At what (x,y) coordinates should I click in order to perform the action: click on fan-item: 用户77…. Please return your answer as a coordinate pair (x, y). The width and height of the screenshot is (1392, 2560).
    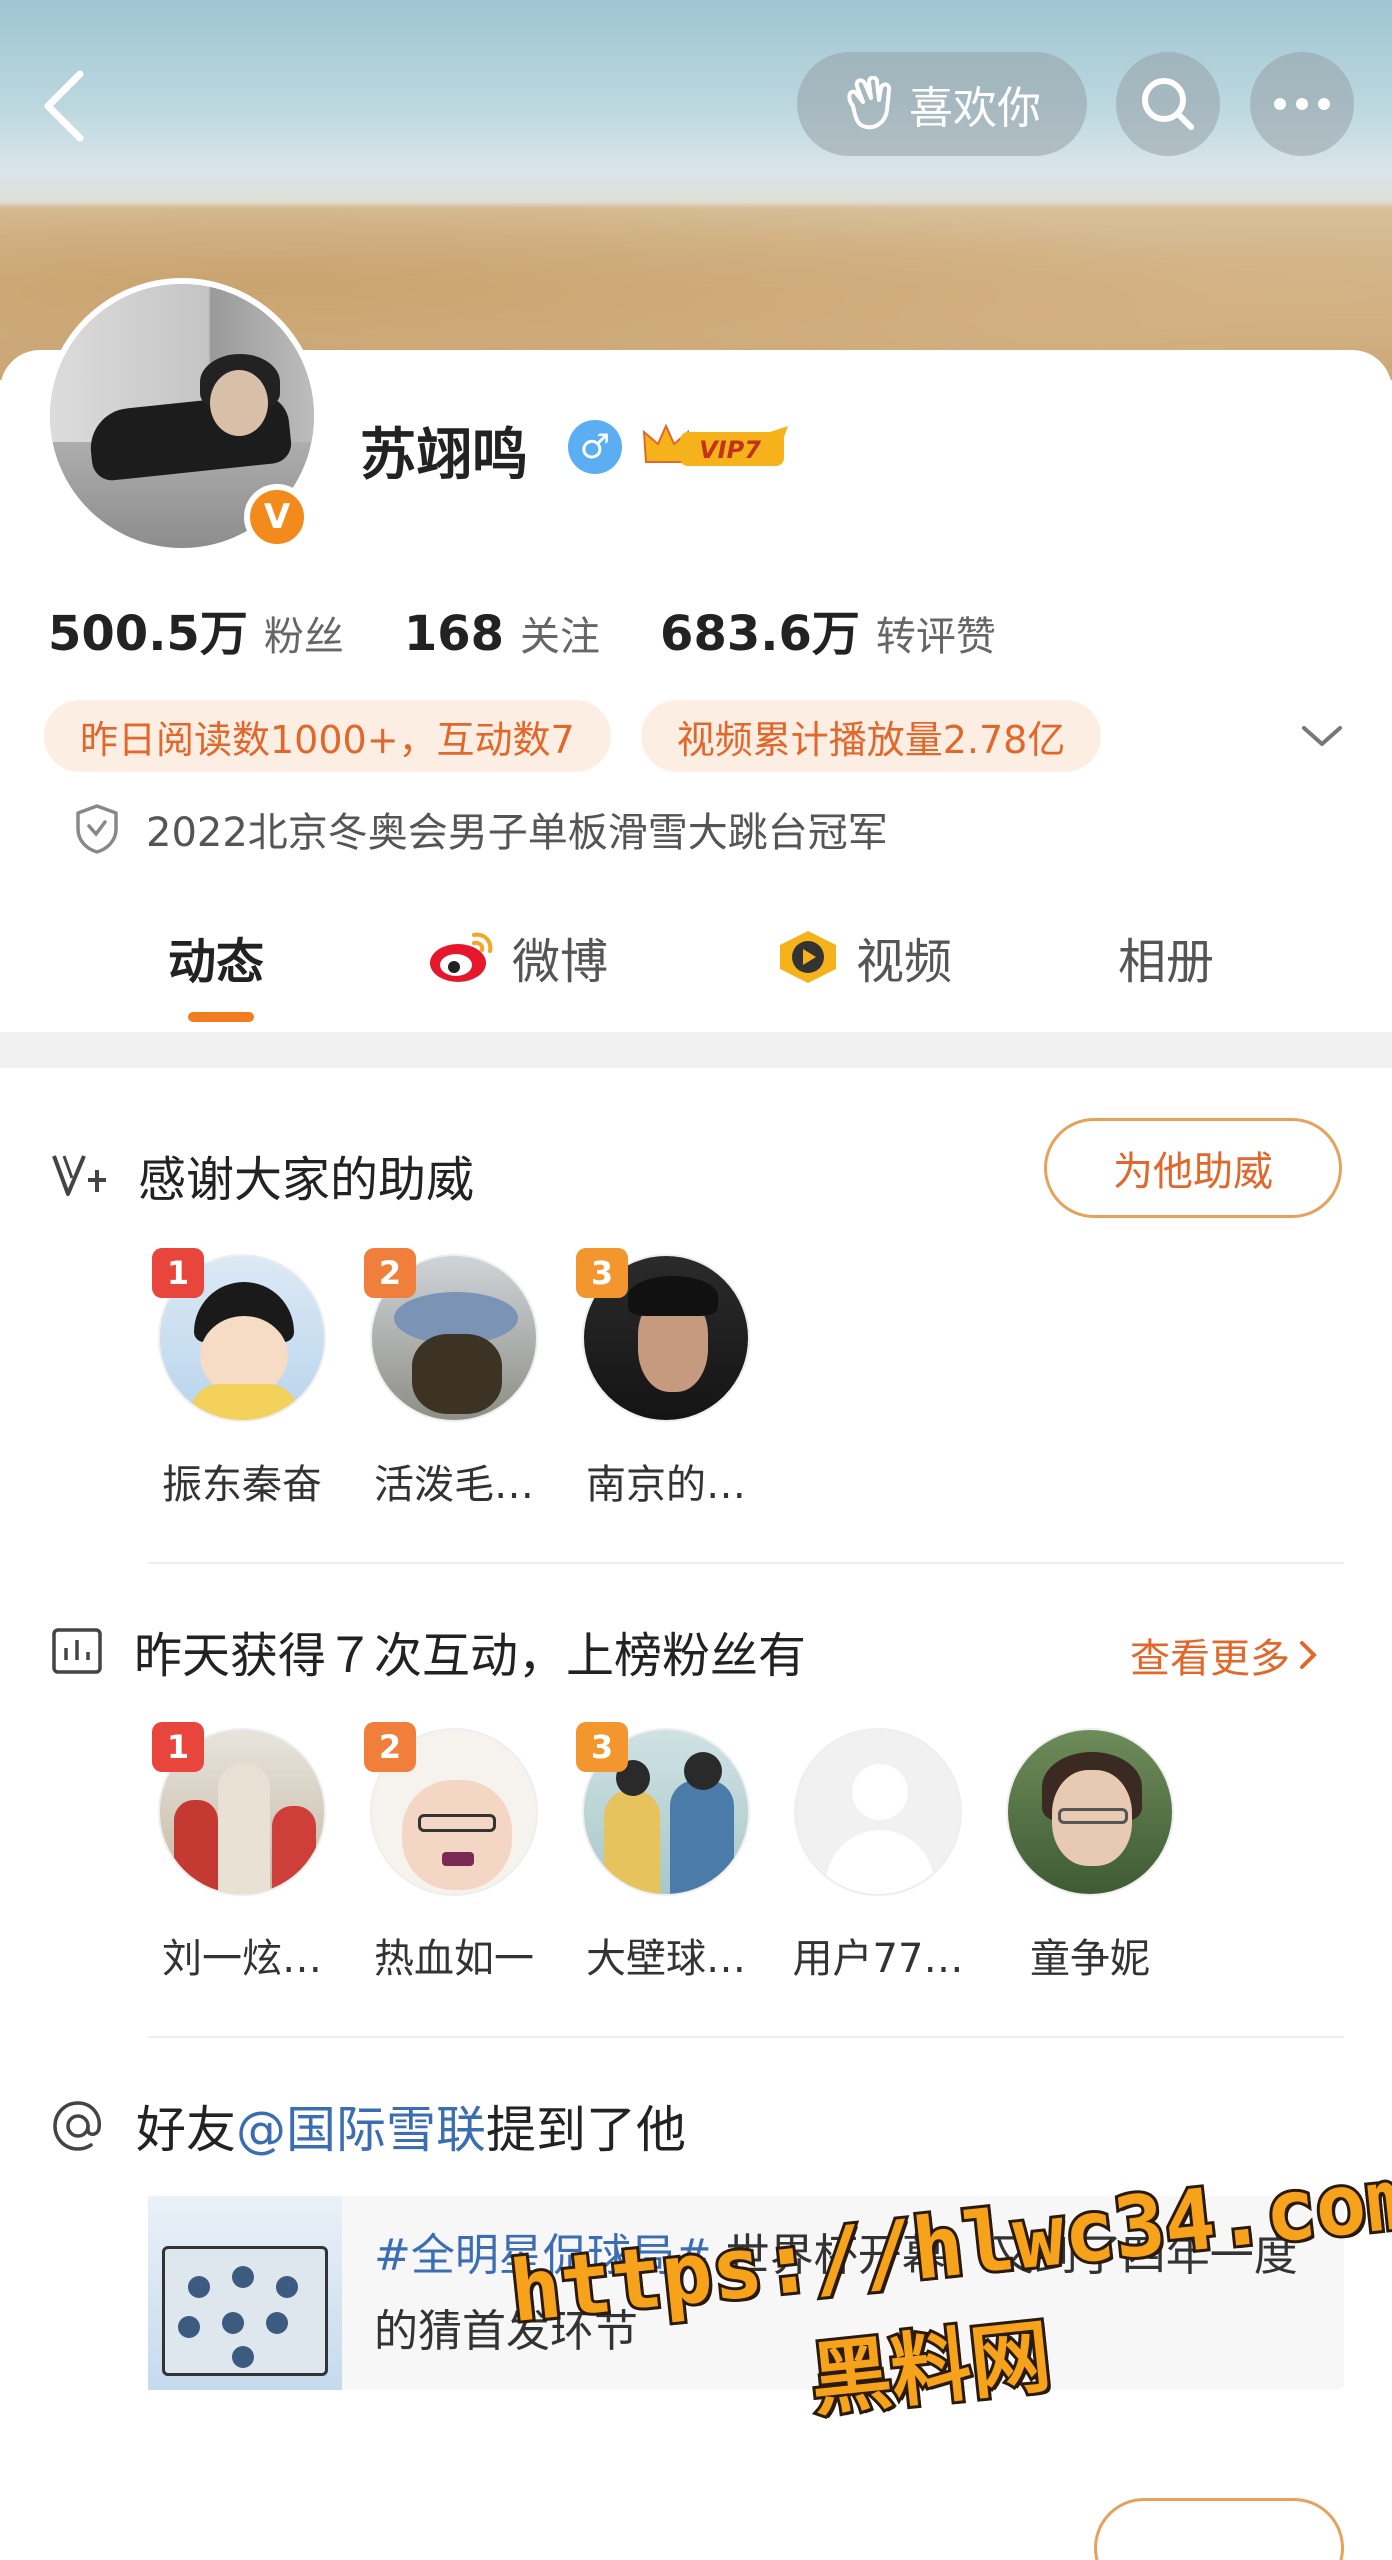
    Looking at the image, I should click on (878, 1856).